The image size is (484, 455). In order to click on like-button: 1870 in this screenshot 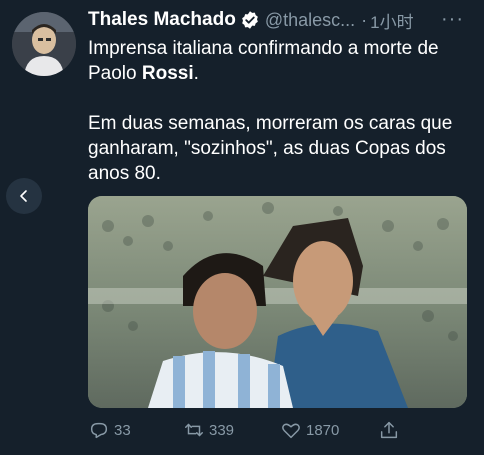, I will do `click(329, 430)`.